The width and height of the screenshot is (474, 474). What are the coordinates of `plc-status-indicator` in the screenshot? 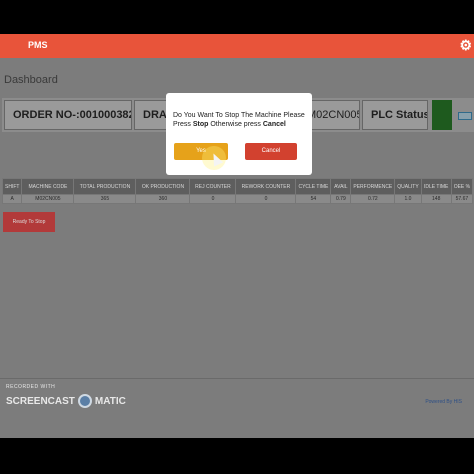 It's located at (442, 115).